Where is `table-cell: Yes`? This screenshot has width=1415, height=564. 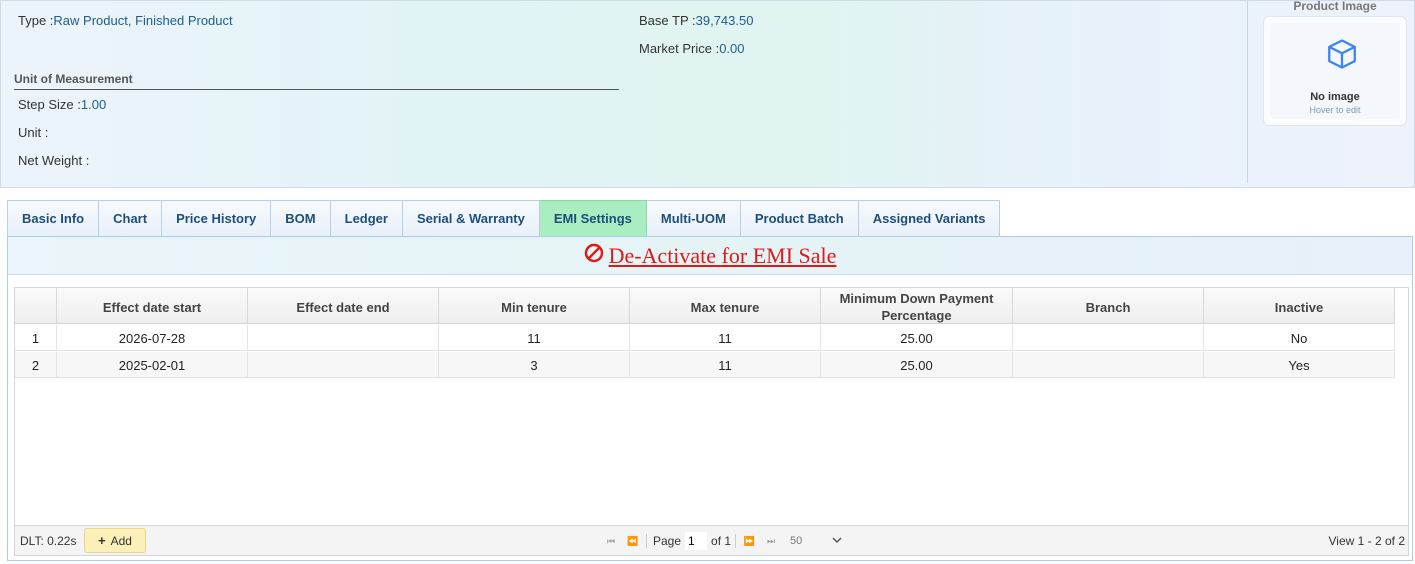 table-cell: Yes is located at coordinates (1299, 365).